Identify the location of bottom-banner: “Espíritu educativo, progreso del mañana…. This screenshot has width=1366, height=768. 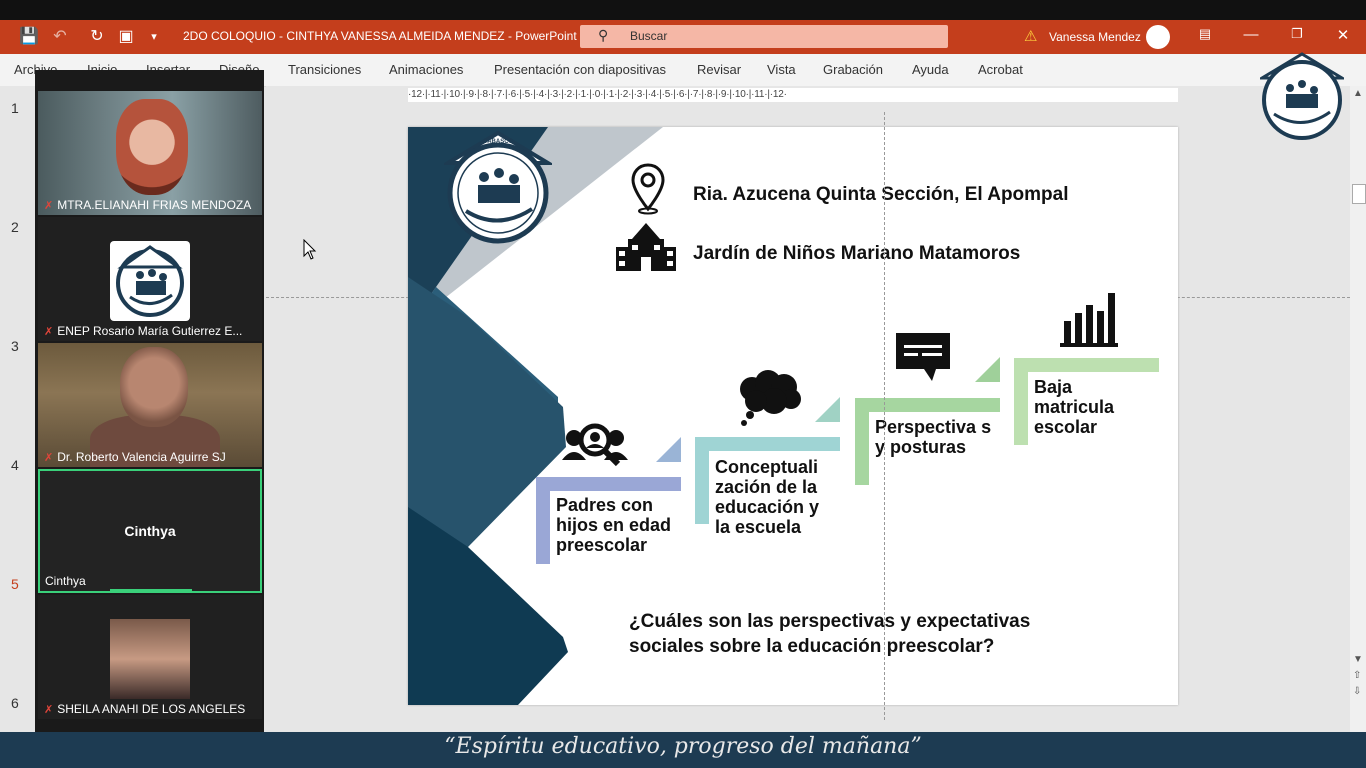
(683, 750).